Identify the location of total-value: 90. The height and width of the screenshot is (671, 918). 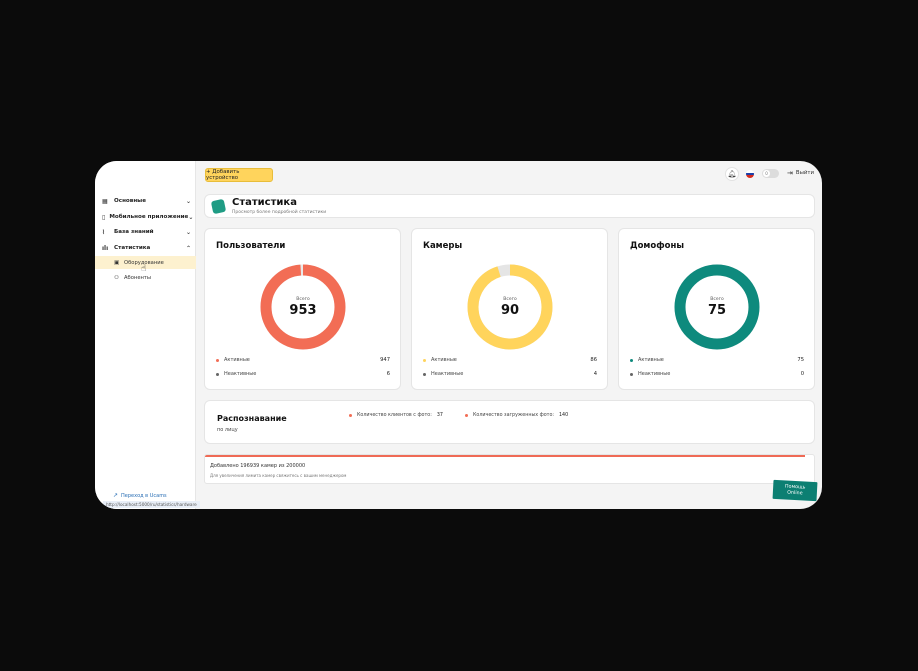
(510, 310).